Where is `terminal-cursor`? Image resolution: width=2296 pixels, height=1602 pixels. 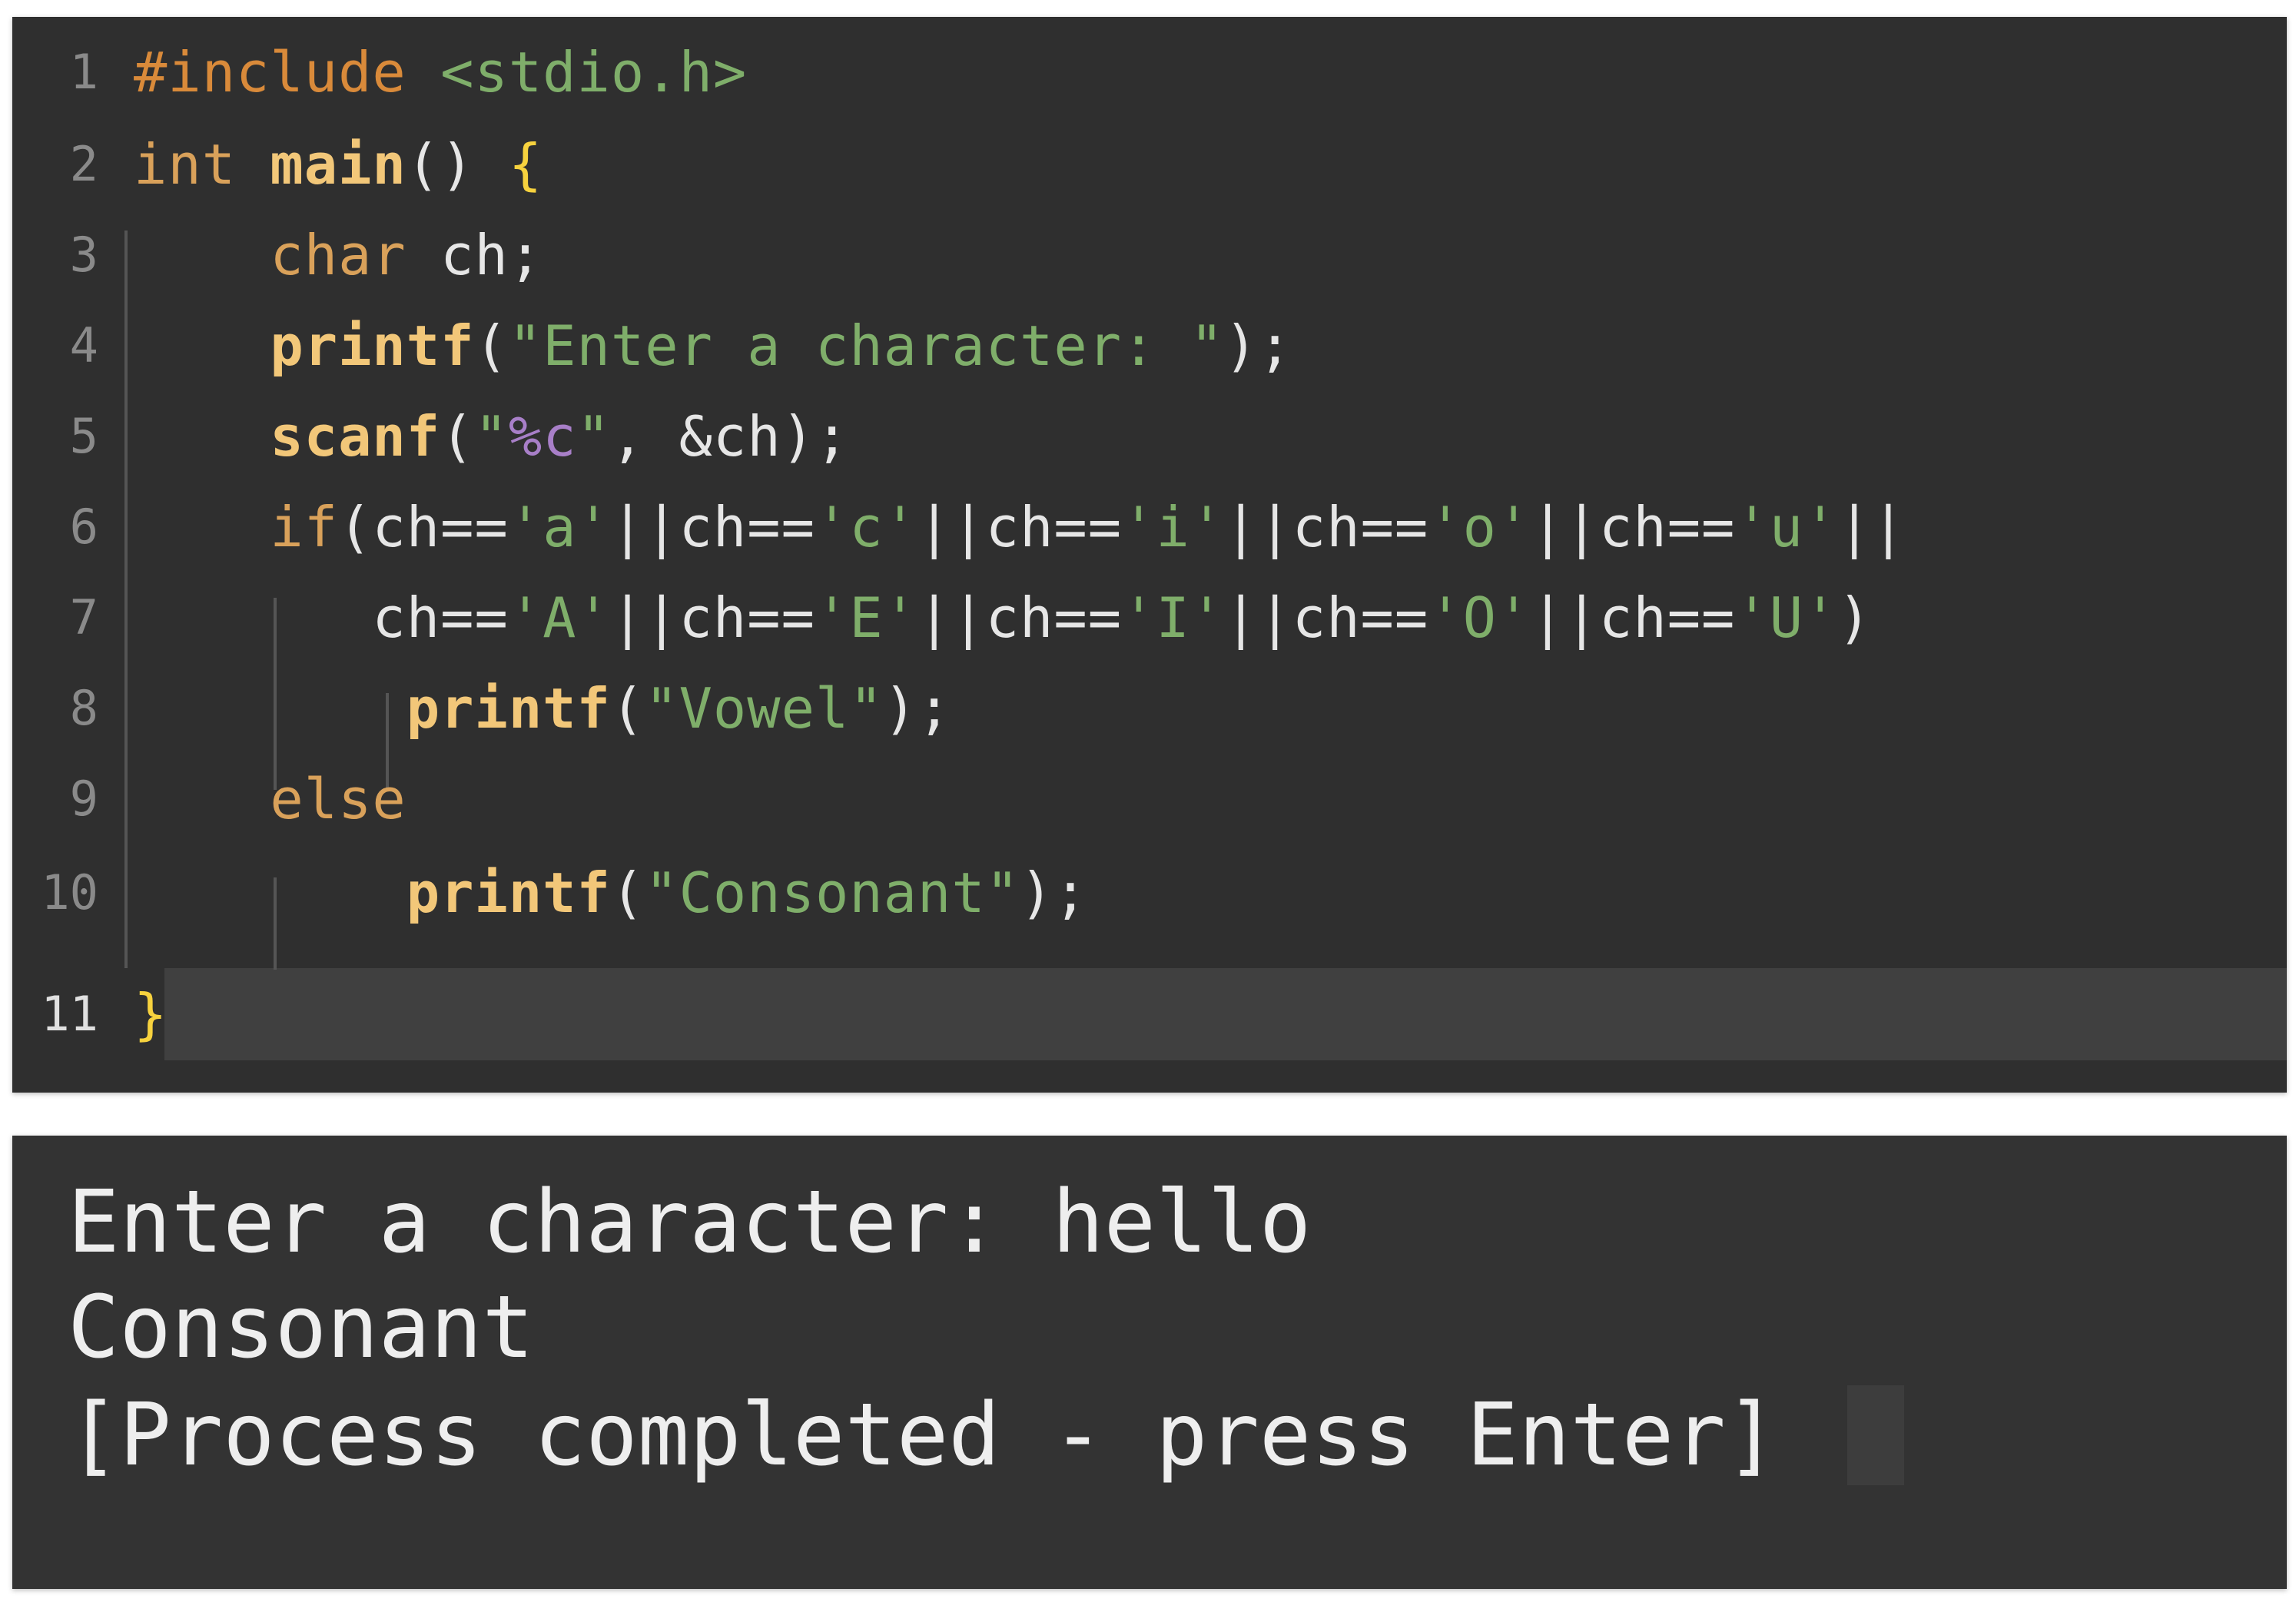
terminal-cursor is located at coordinates (1875, 1435).